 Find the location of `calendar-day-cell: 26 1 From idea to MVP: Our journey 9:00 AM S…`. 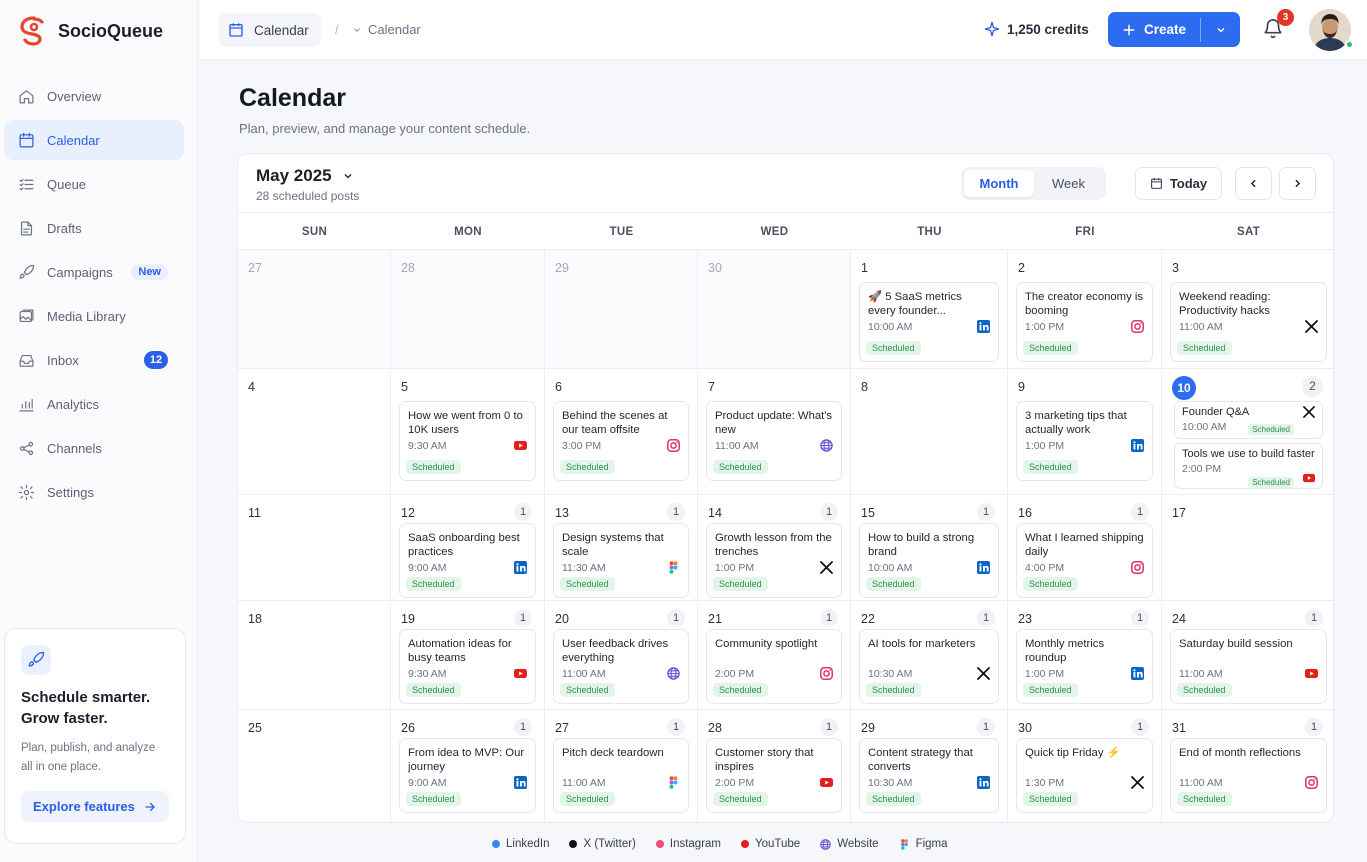

calendar-day-cell: 26 1 From idea to MVP: Our journey 9:00 AM S… is located at coordinates (468, 766).